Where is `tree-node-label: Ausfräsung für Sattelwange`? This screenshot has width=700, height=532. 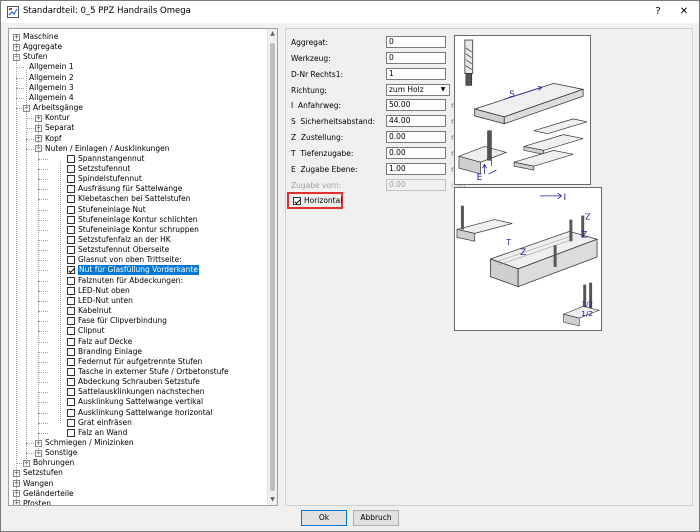 tree-node-label: Ausfräsung für Sattelwange is located at coordinates (130, 189).